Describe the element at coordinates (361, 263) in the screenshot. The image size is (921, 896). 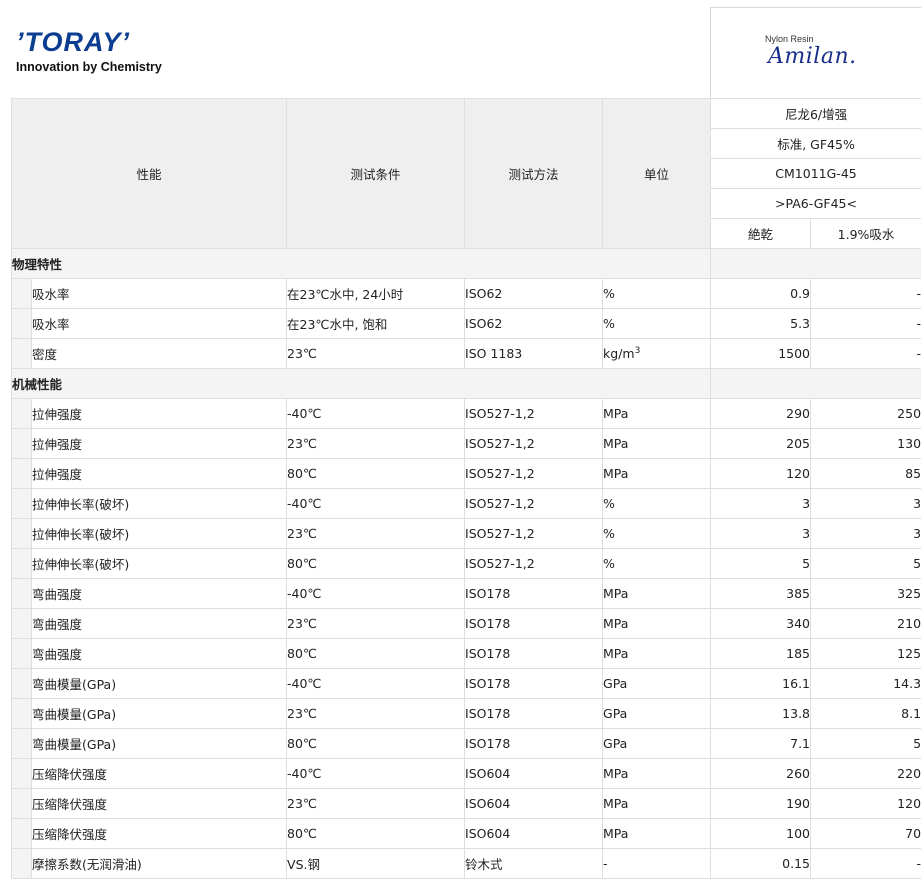
I see `section-title: 物理特性` at that location.